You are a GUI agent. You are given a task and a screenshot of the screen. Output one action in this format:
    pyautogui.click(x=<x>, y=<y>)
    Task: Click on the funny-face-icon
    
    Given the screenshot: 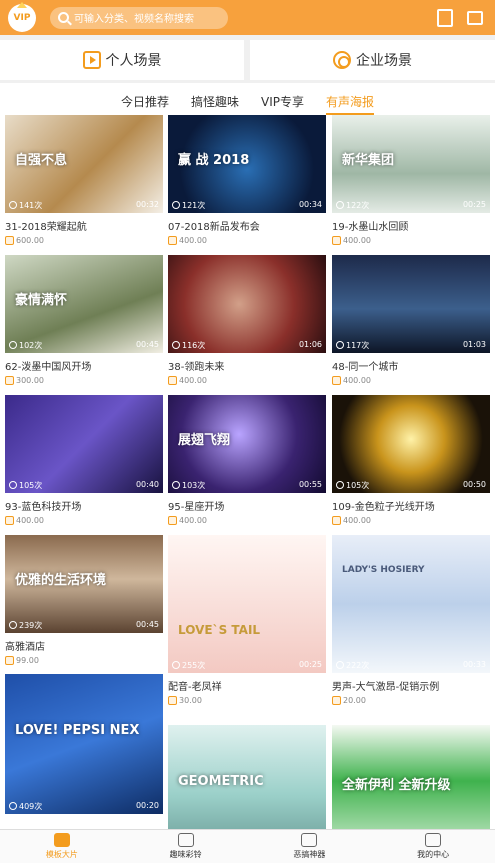 What is the action you would take?
    pyautogui.click(x=309, y=840)
    